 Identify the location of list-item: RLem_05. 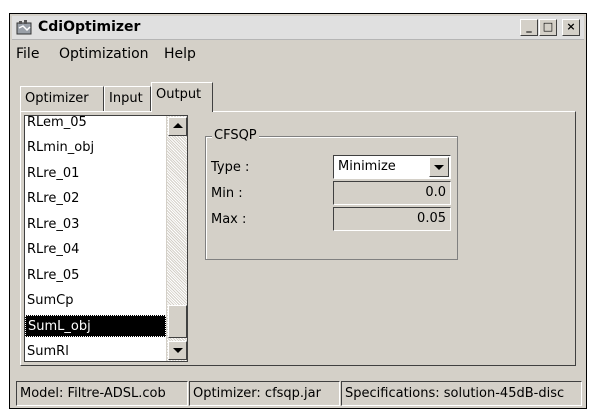
(95, 125).